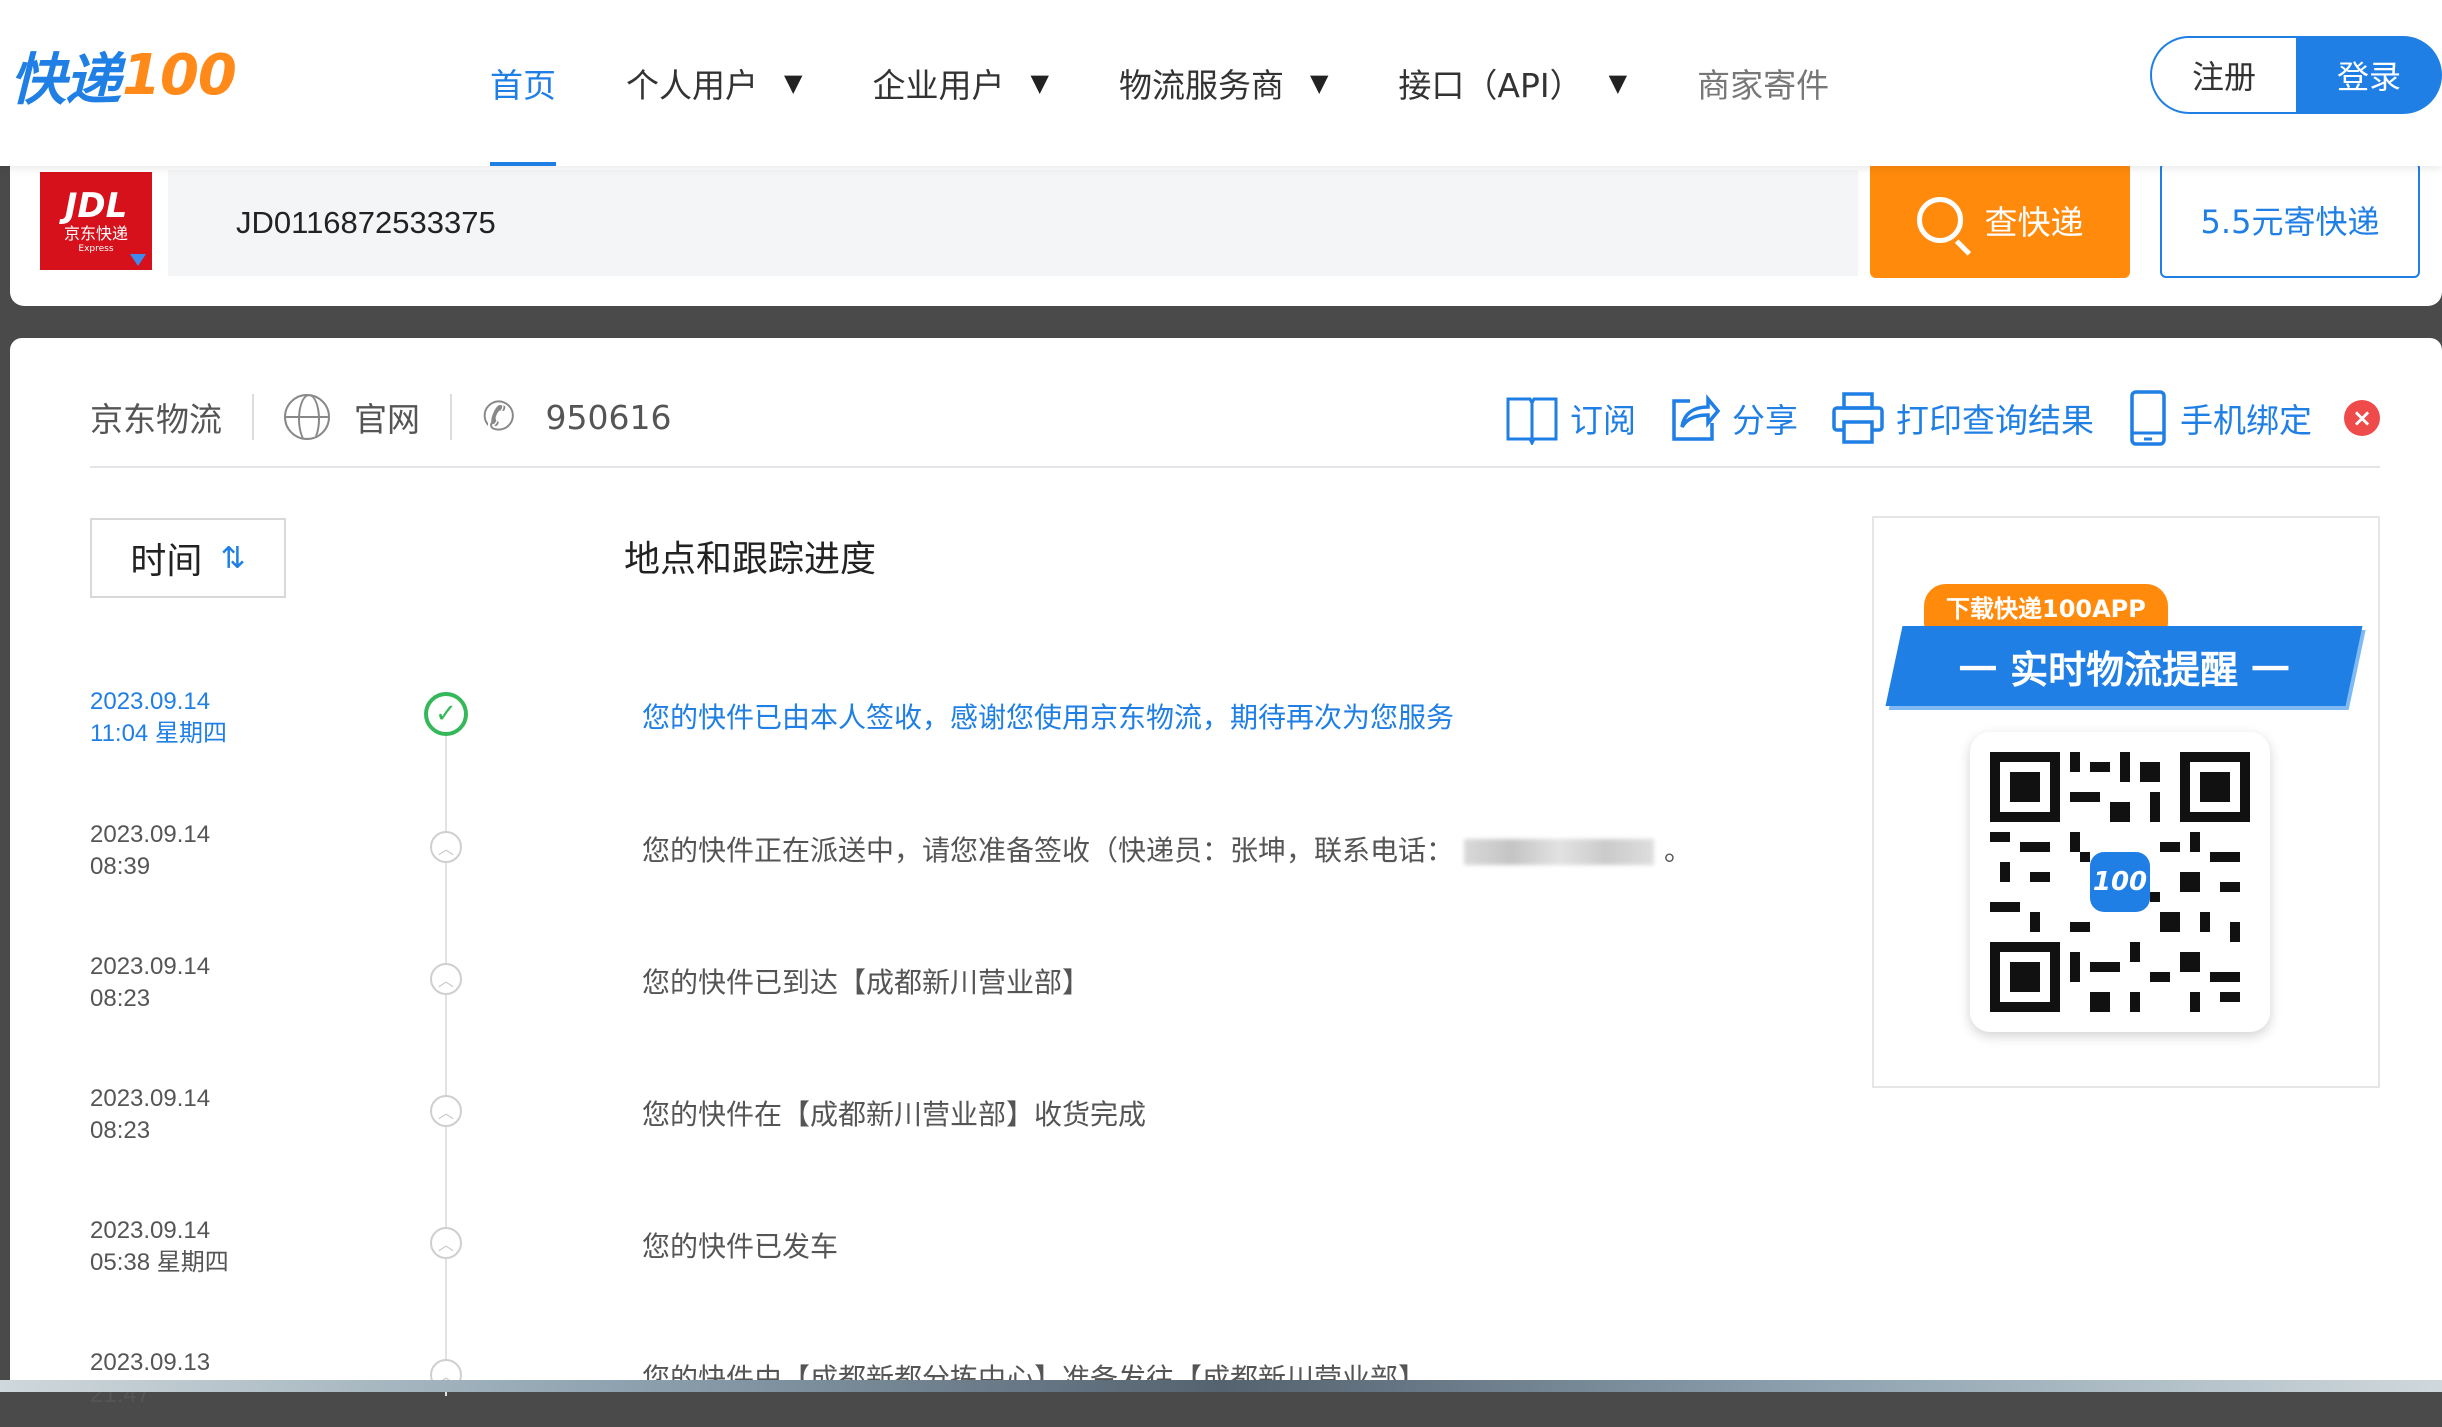 The width and height of the screenshot is (2442, 1427). I want to click on mobile-phone-icon, so click(2148, 418).